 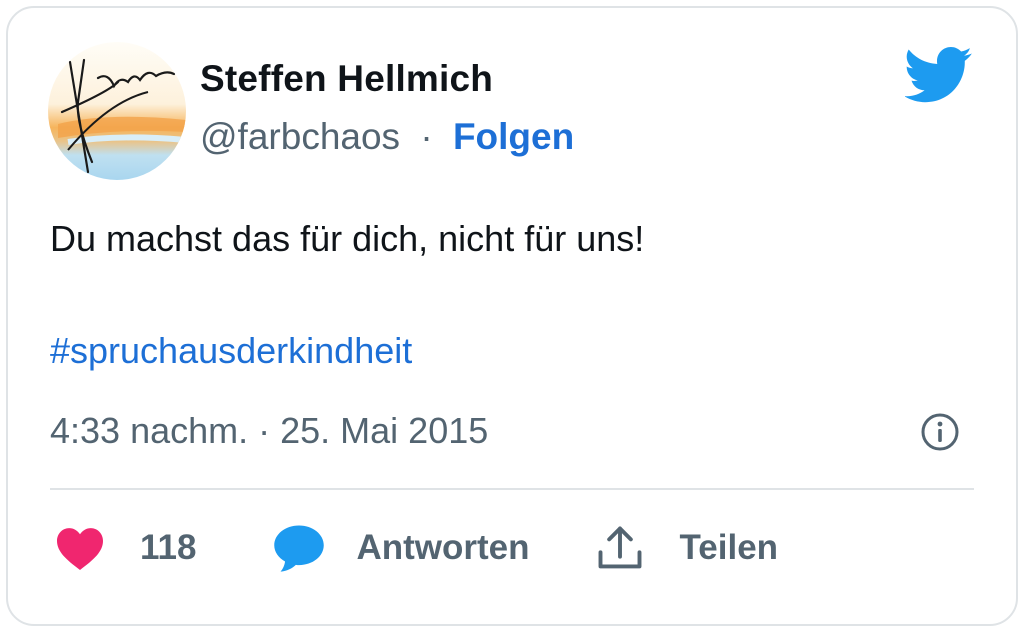 What do you see at coordinates (443, 547) in the screenshot?
I see `reply-label: Antworten` at bounding box center [443, 547].